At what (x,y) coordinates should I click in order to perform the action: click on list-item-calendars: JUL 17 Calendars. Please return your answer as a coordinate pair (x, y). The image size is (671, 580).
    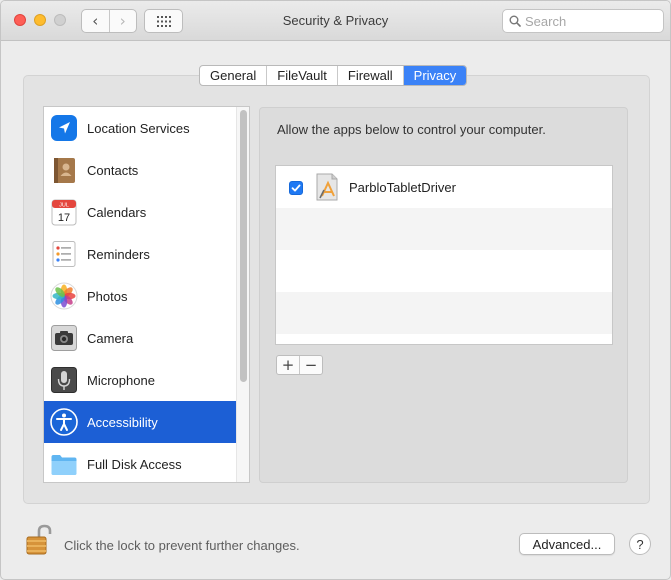
    Looking at the image, I should click on (140, 212).